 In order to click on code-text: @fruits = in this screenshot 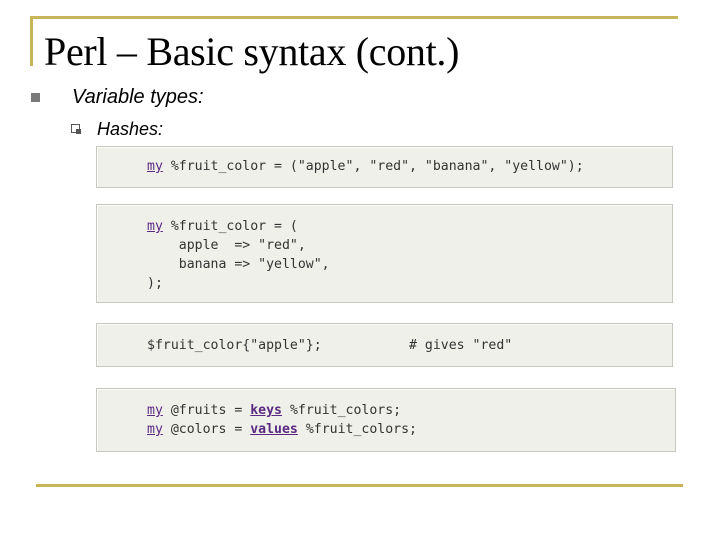, I will do `click(206, 410)`.